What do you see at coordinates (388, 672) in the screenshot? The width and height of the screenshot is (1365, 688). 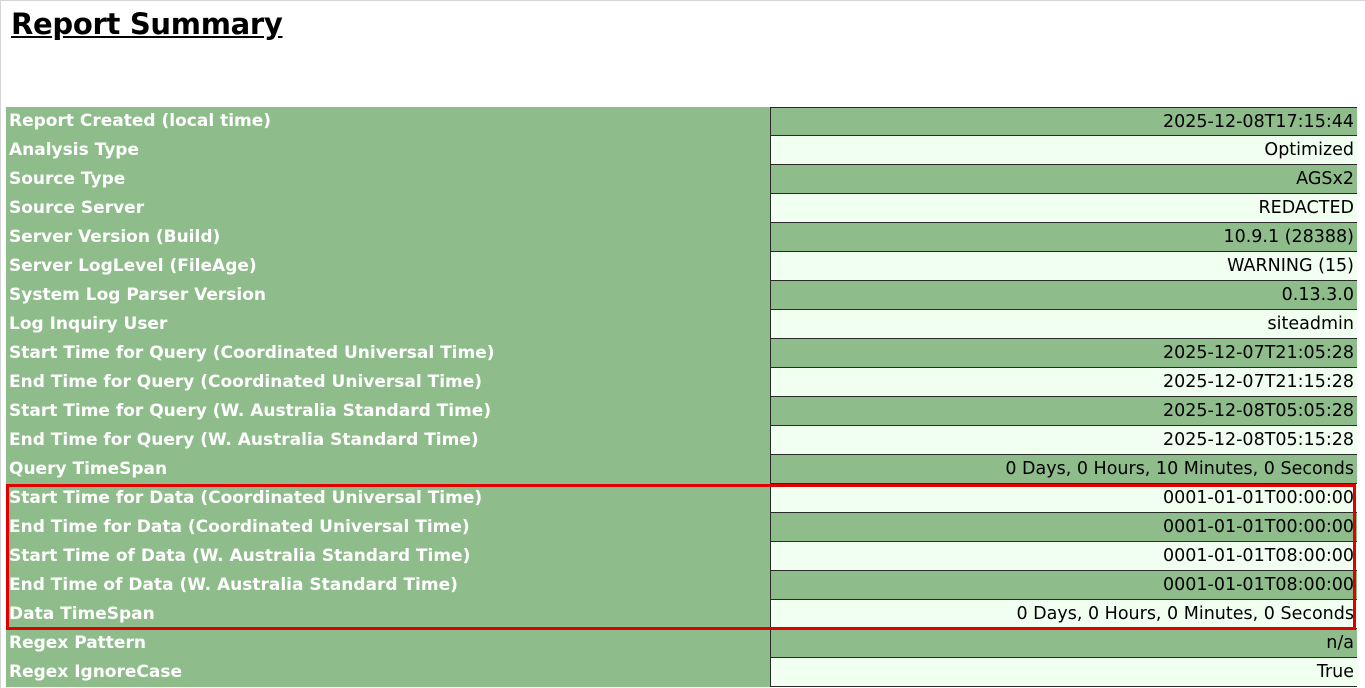 I see `row-label: Regex IgnoreCase` at bounding box center [388, 672].